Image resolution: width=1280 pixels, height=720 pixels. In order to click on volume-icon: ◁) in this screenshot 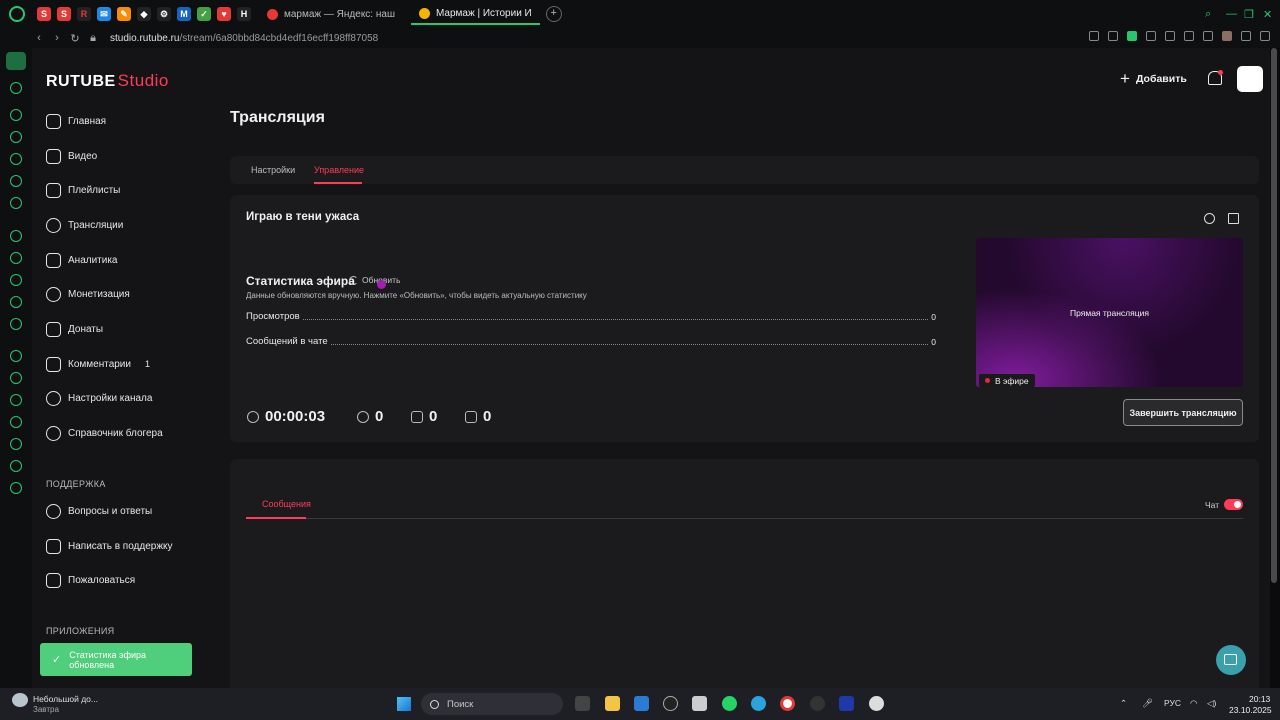, I will do `click(1211, 703)`.